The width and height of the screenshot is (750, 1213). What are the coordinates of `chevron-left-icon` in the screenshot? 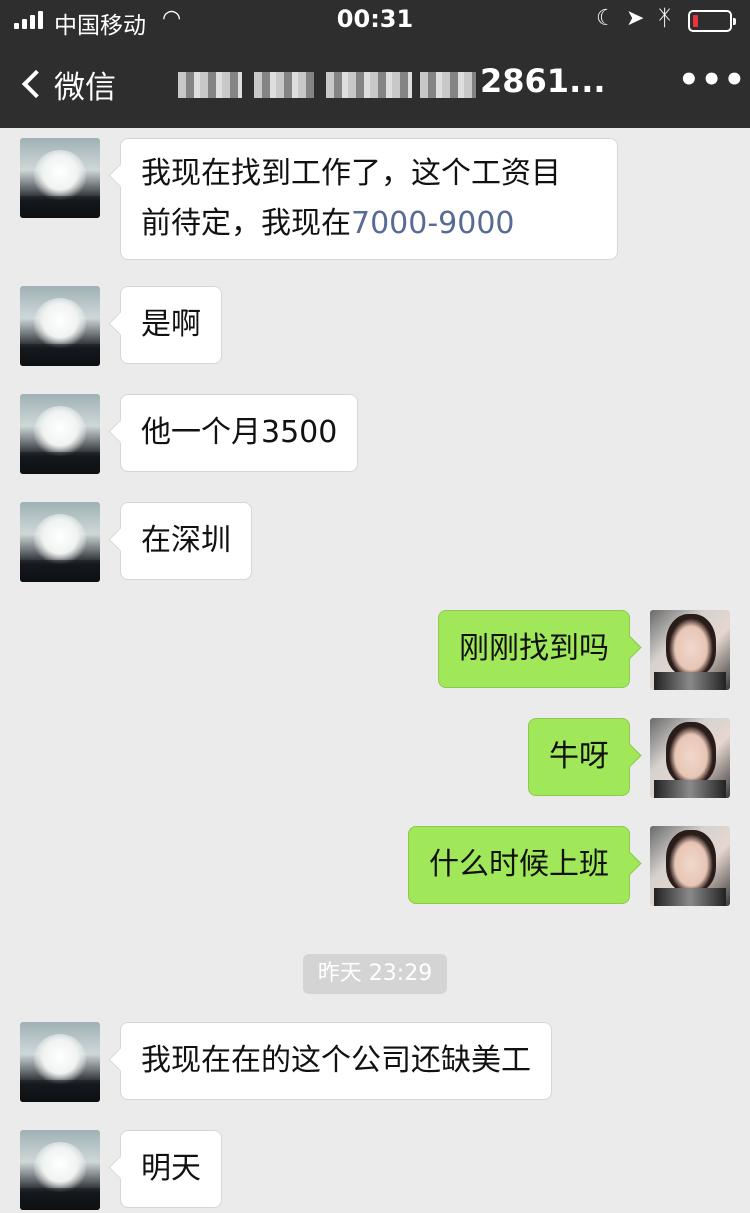 It's located at (36, 84).